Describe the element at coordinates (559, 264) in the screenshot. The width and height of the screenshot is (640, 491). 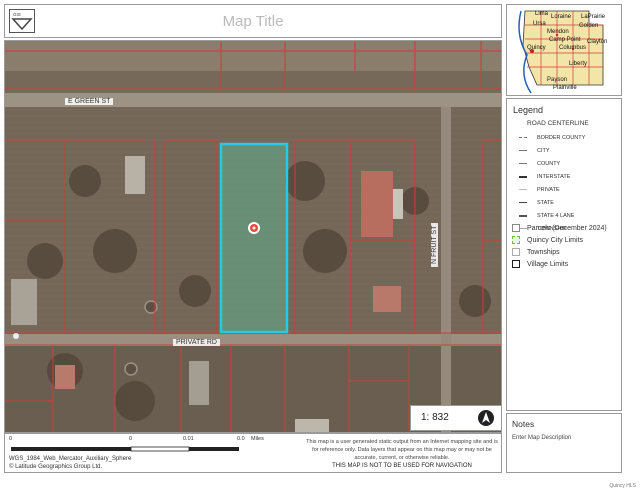
I see `legend-layer-village-limits: Village Limits` at that location.